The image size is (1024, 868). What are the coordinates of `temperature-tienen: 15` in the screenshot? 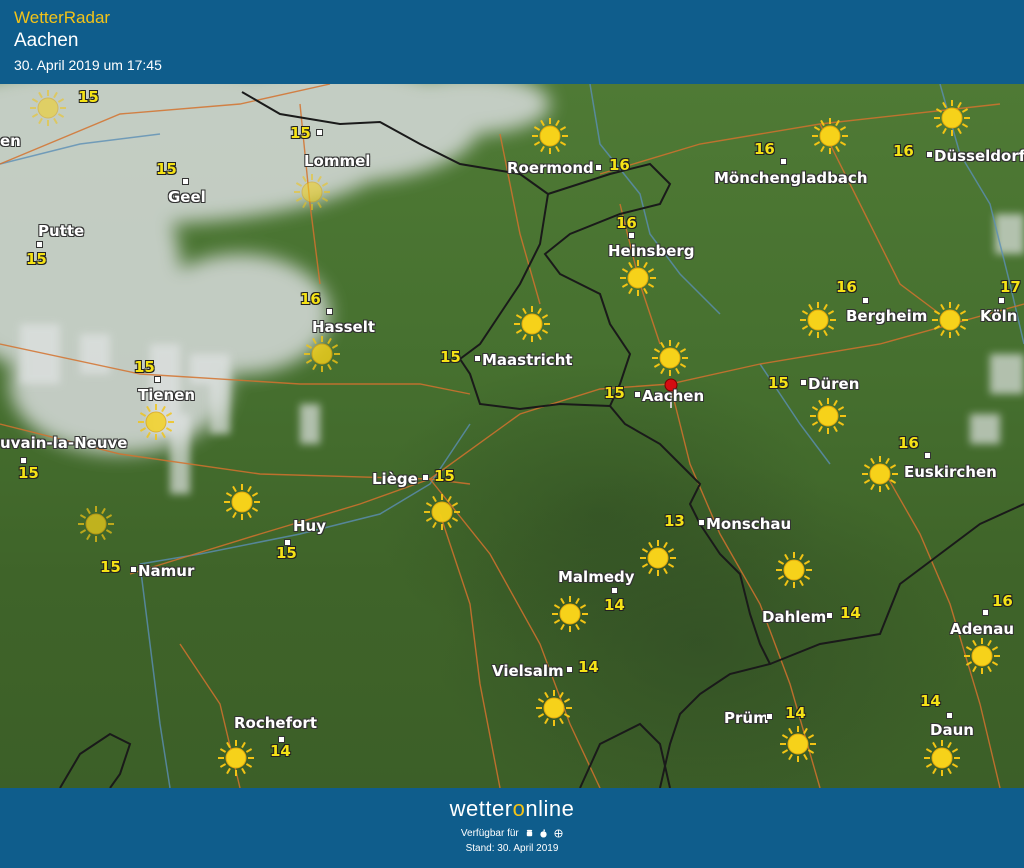 It's located at (144, 367).